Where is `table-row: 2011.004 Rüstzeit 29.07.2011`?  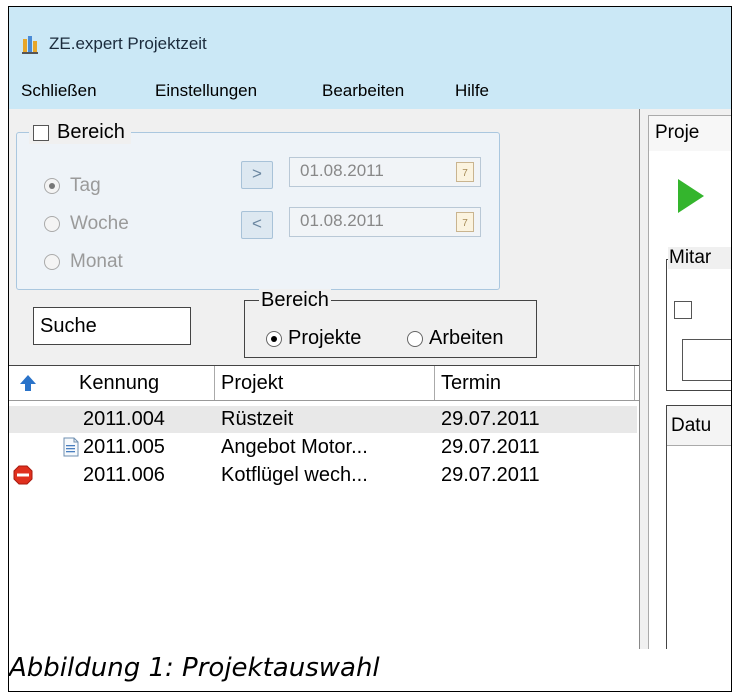 table-row: 2011.004 Rüstzeit 29.07.2011 is located at coordinates (323, 419).